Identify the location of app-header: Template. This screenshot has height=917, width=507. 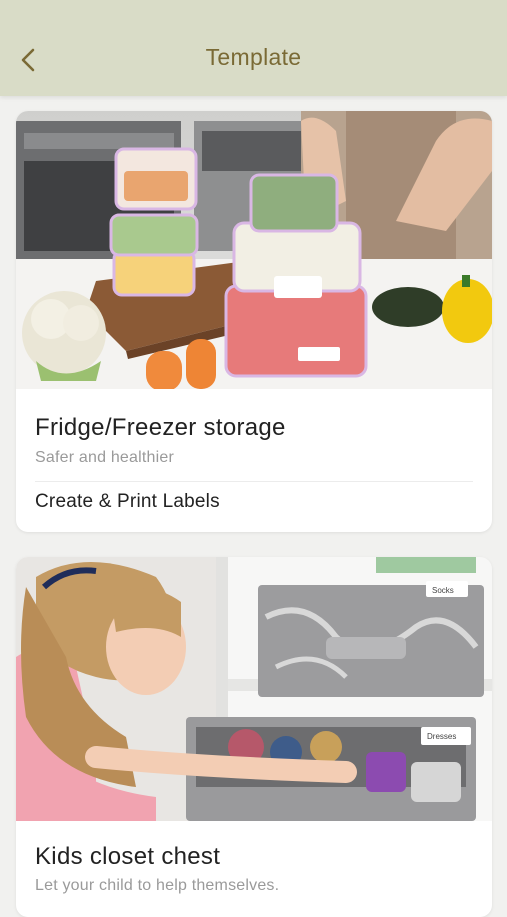
(253, 48).